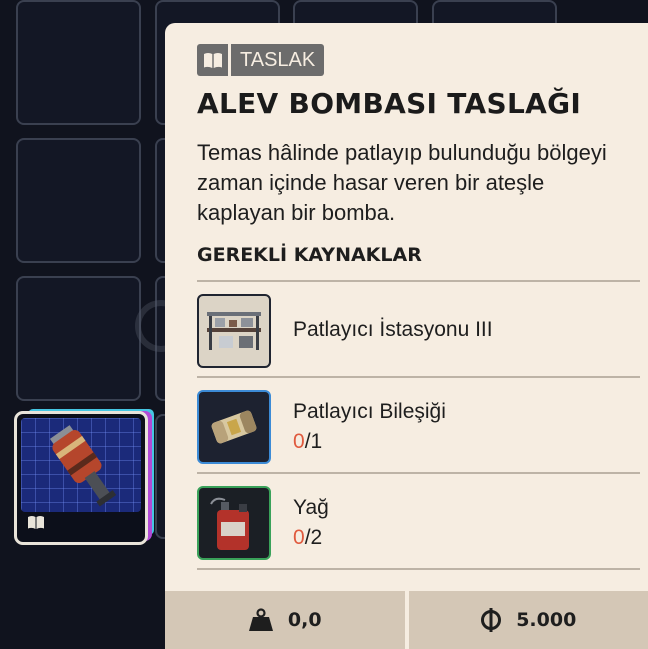 The height and width of the screenshot is (649, 648). What do you see at coordinates (304, 620) in the screenshot?
I see `weight-value: 0,0` at bounding box center [304, 620].